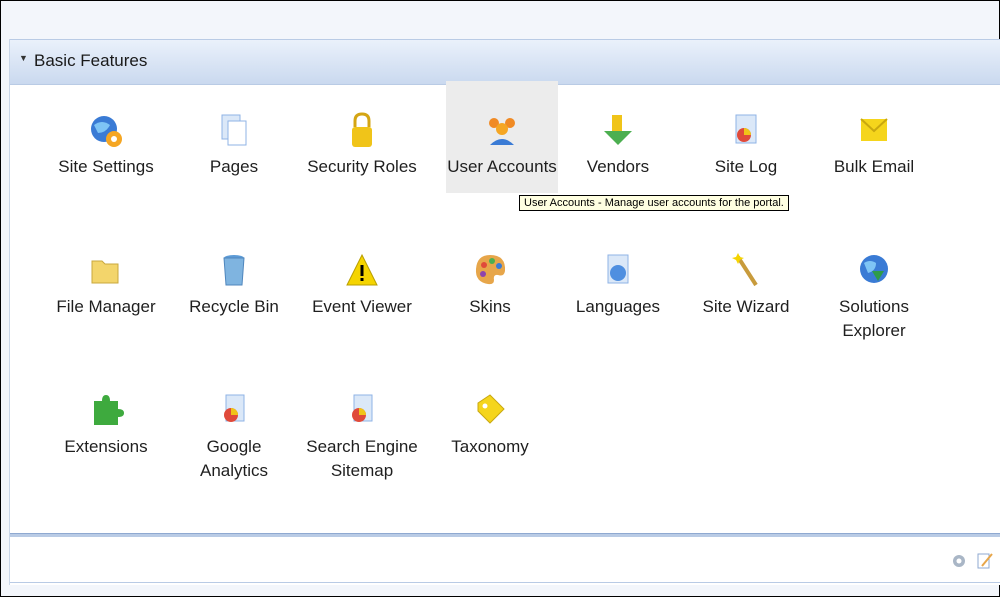  Describe the element at coordinates (746, 129) in the screenshot. I see `site-log-icon` at that location.